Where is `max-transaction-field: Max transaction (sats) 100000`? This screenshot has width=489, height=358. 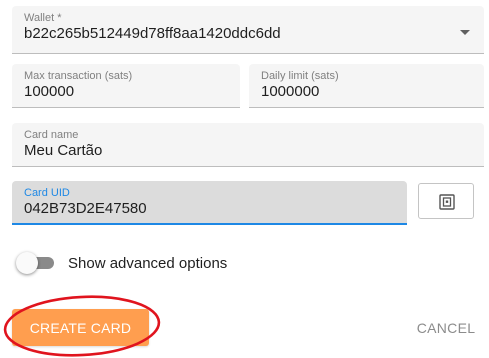 max-transaction-field: Max transaction (sats) 100000 is located at coordinates (126, 86).